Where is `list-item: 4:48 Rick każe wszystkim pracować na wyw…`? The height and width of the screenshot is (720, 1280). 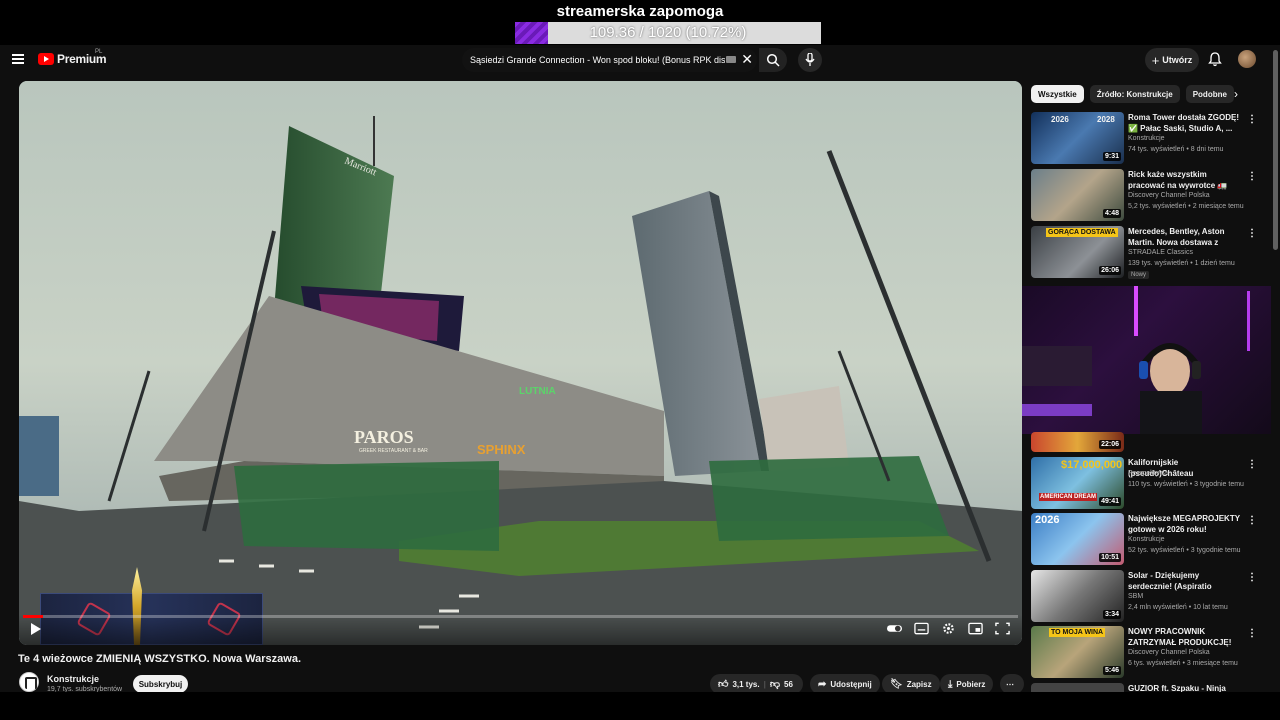
list-item: 4:48 Rick każe wszystkim pracować na wyw… is located at coordinates (1146, 196).